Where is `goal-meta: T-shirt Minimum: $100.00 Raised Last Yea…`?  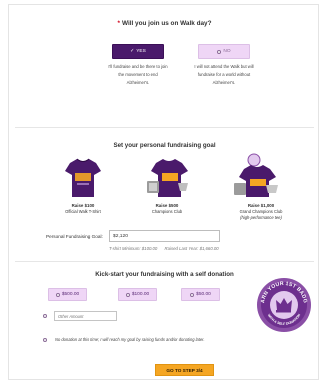
goal-meta: T-shirt Minimum: $100.00 Raised Last Yea… is located at coordinates (167, 248).